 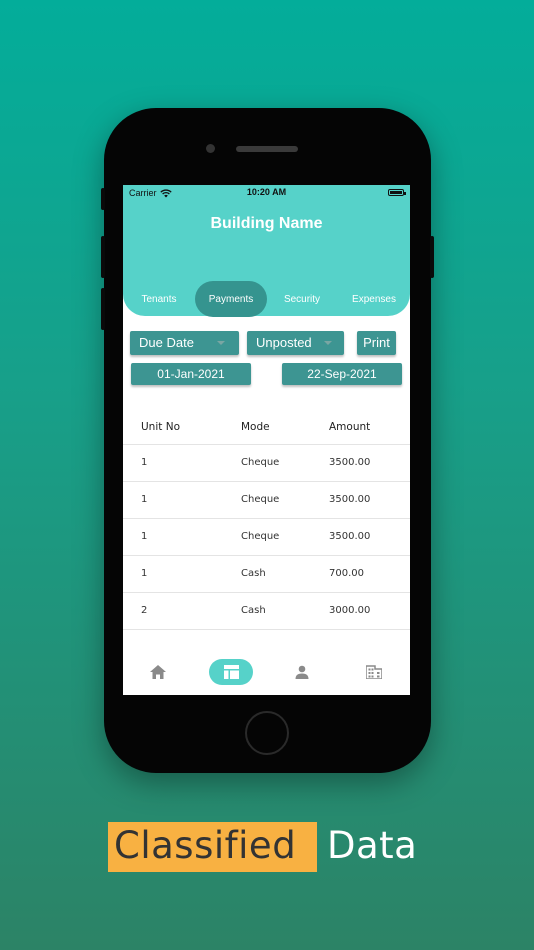 What do you see at coordinates (266, 673) in the screenshot?
I see `bottom-nav` at bounding box center [266, 673].